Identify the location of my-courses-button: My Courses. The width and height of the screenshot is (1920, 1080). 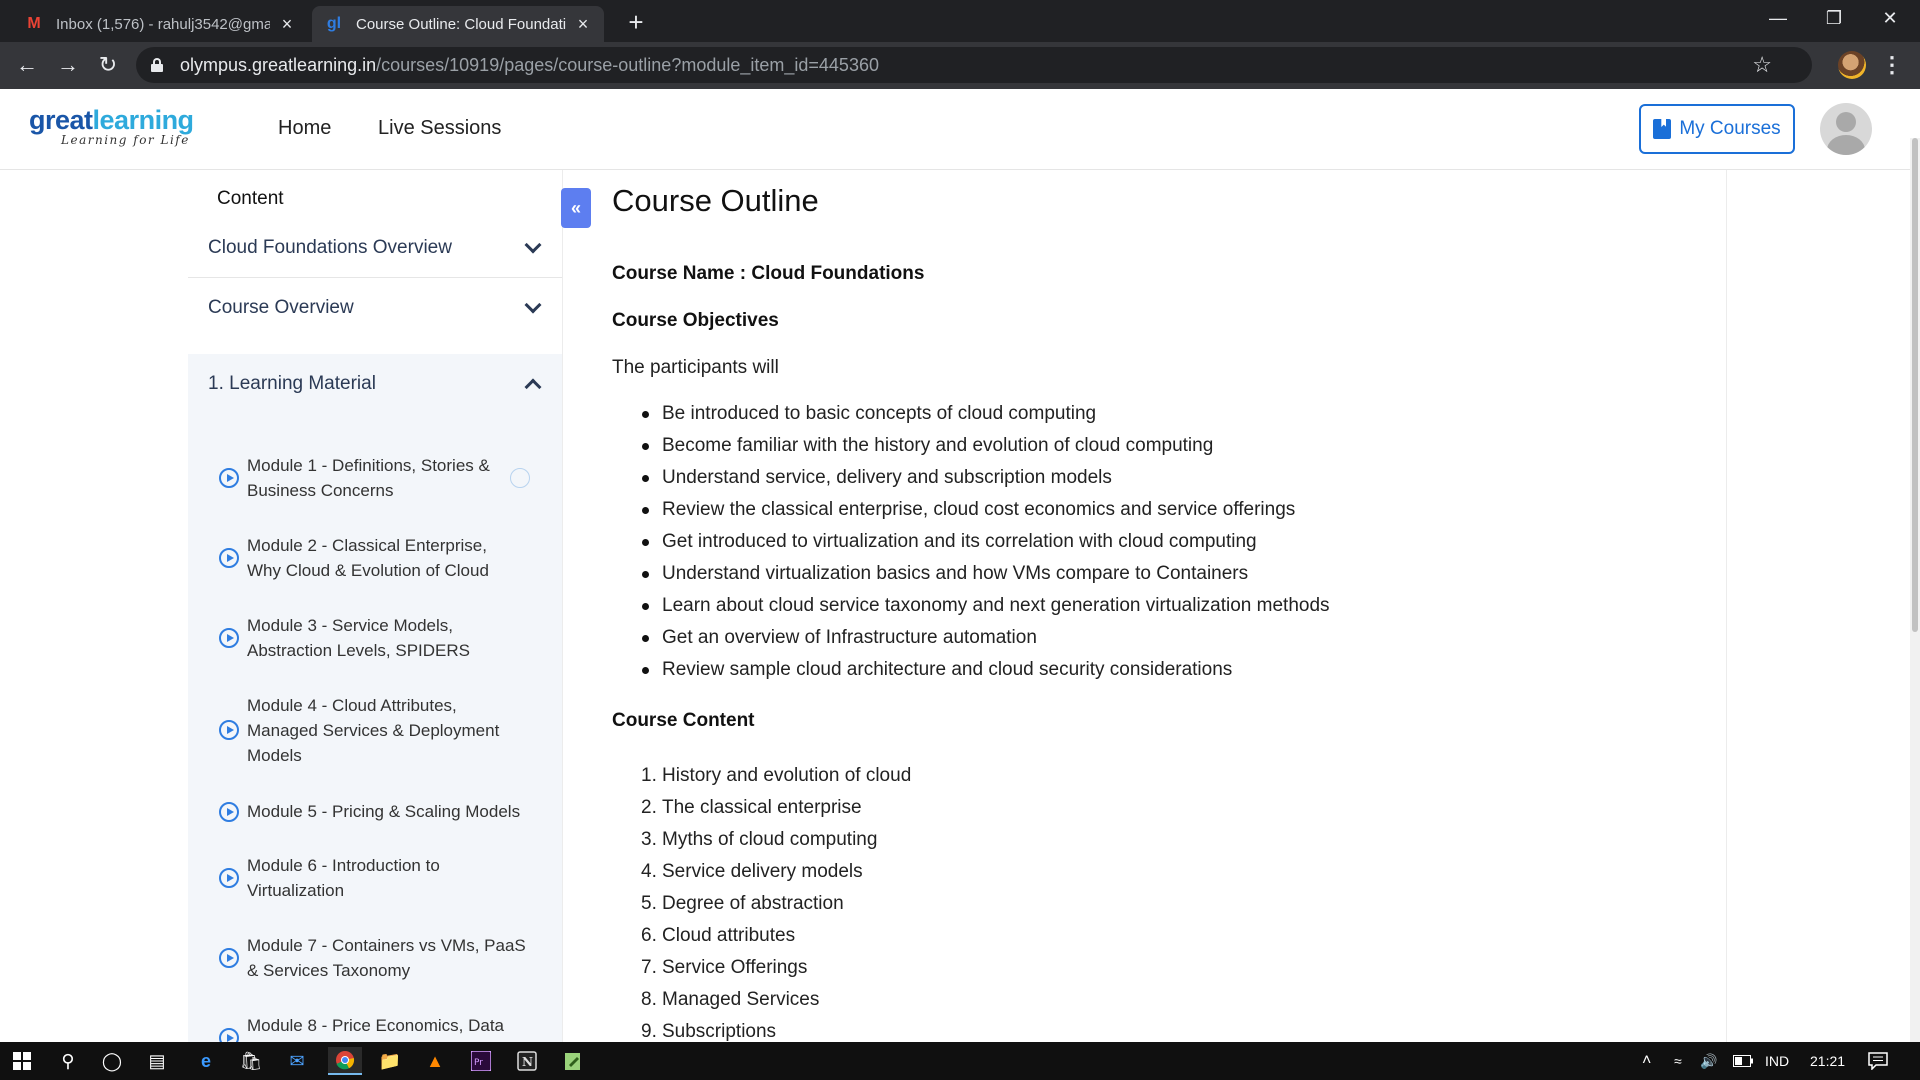
(1717, 129).